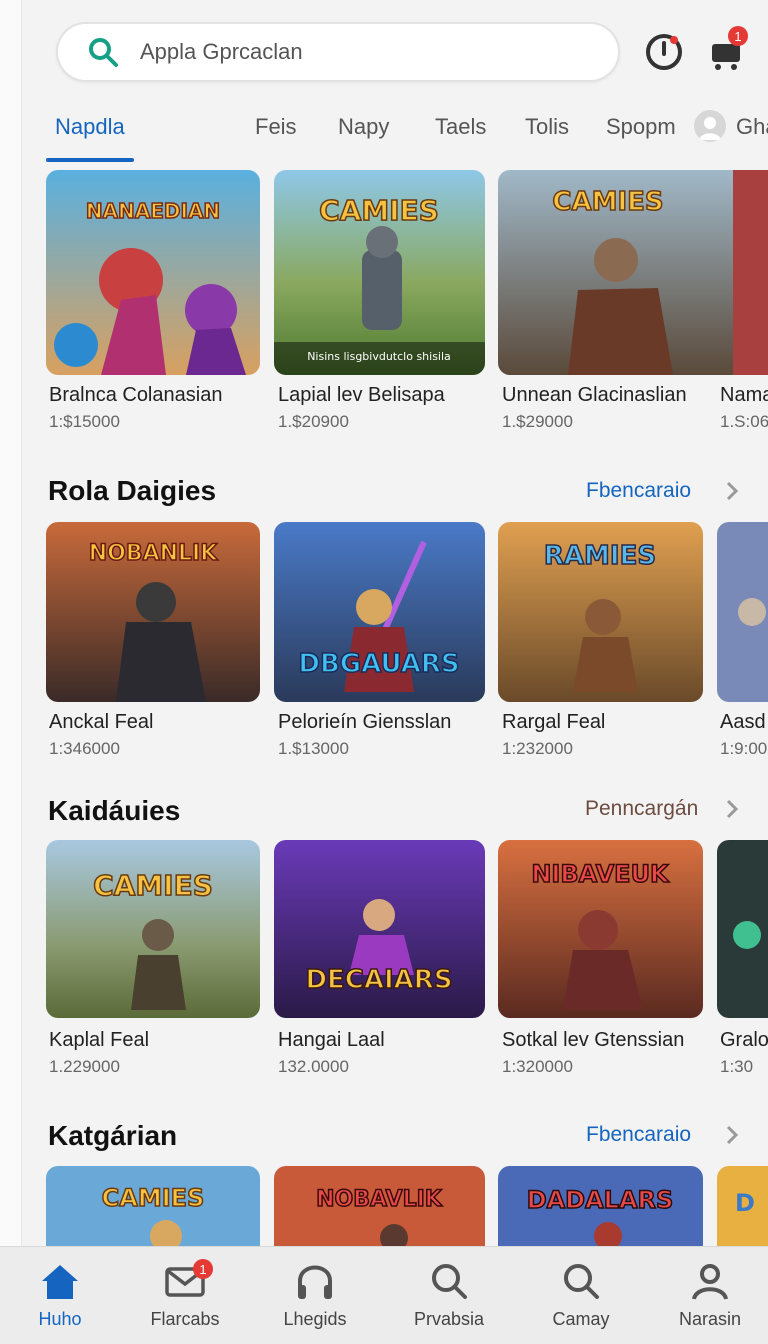 The image size is (768, 1344). What do you see at coordinates (726, 50) in the screenshot?
I see `cart-icon: 1` at bounding box center [726, 50].